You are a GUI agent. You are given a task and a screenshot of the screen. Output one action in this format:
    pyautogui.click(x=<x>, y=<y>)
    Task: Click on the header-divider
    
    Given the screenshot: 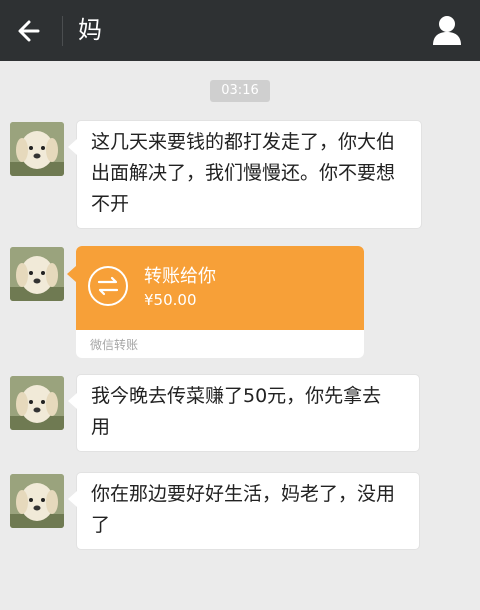 What is the action you would take?
    pyautogui.click(x=62, y=31)
    